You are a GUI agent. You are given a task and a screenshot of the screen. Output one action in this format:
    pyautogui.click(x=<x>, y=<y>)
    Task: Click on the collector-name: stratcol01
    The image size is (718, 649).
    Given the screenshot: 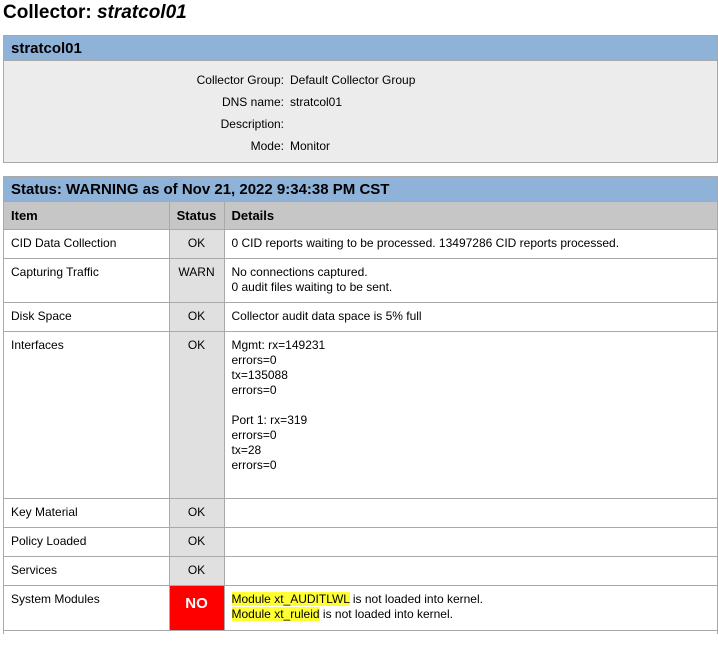 What is the action you would take?
    pyautogui.click(x=141, y=12)
    